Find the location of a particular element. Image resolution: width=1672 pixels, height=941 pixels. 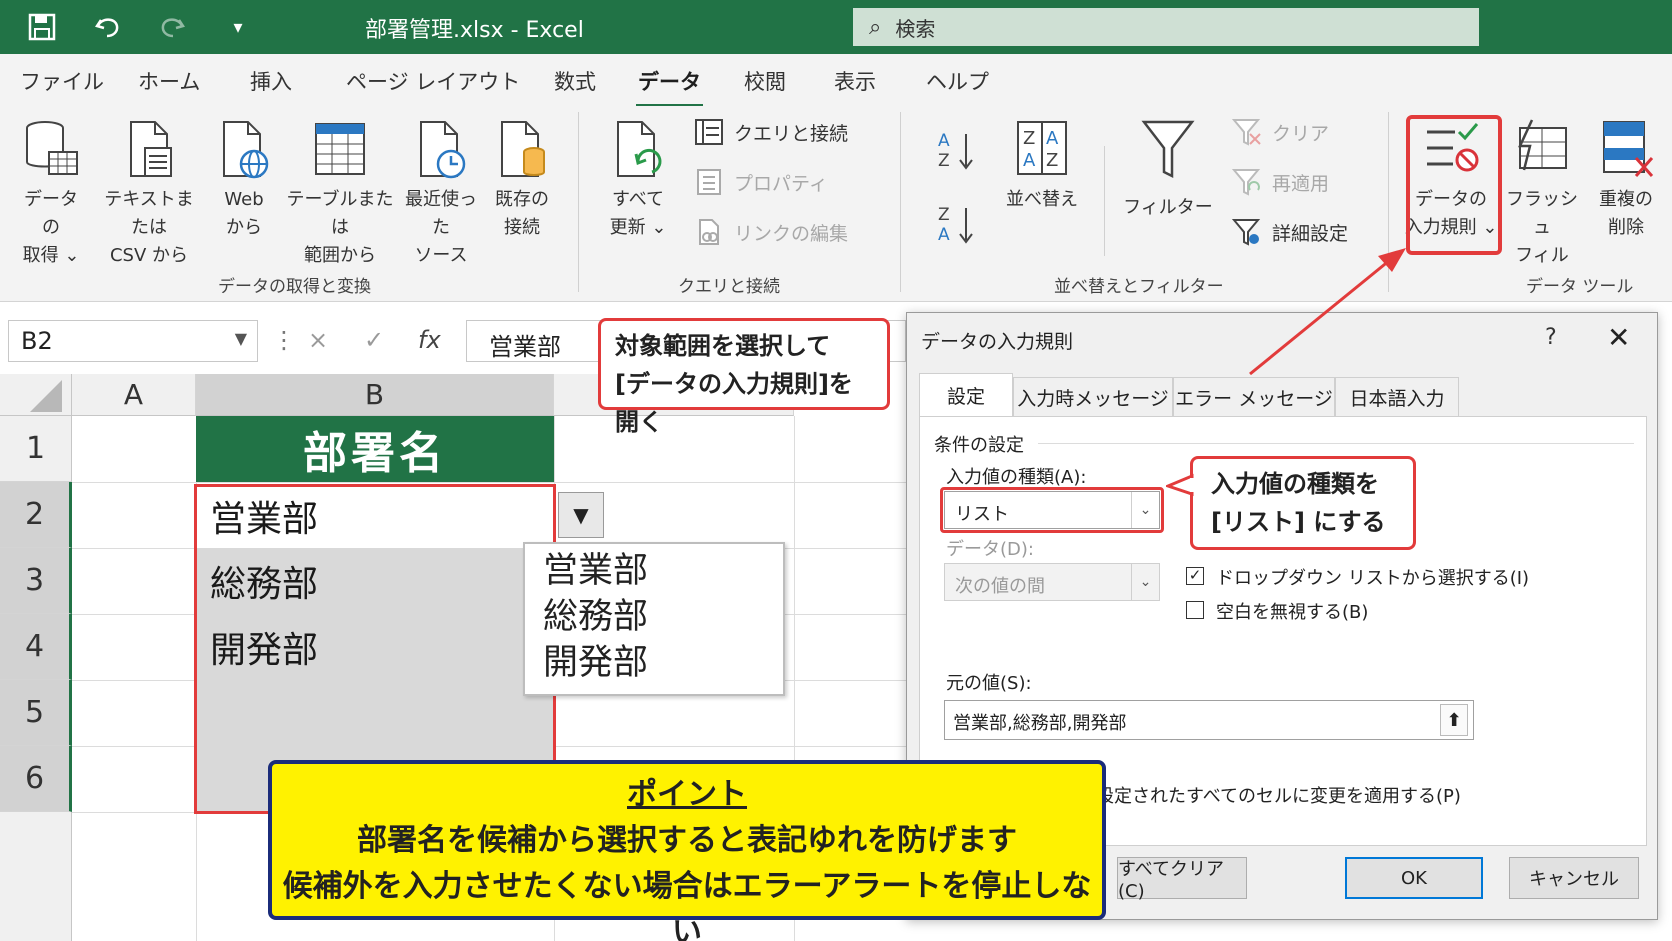

tab-page-layout: ページ レイアウト is located at coordinates (433, 81).